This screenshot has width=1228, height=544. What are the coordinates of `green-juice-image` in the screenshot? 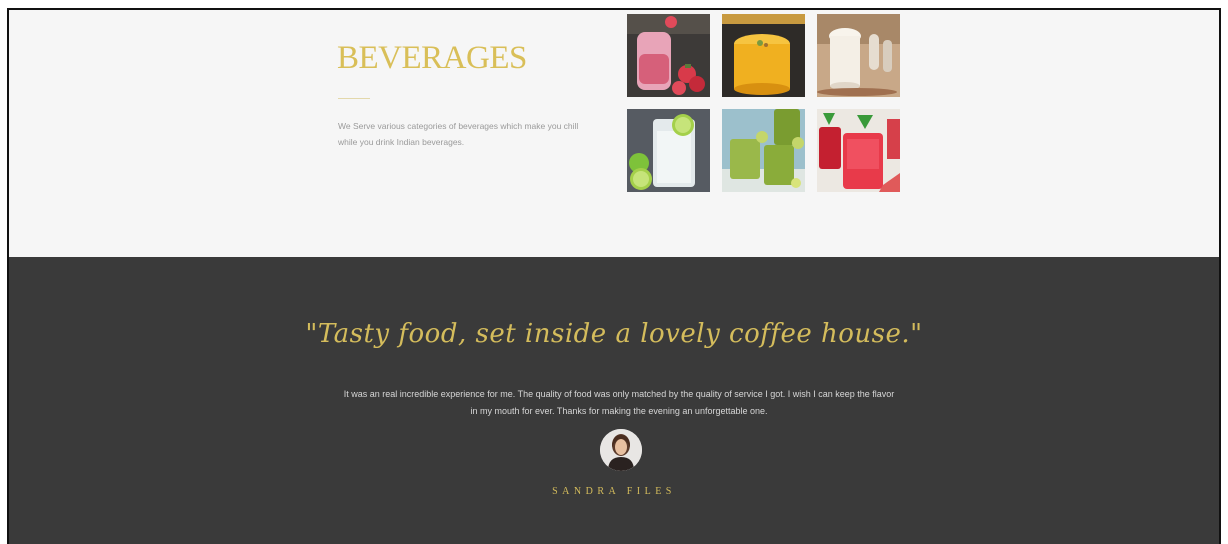 It's located at (763, 150).